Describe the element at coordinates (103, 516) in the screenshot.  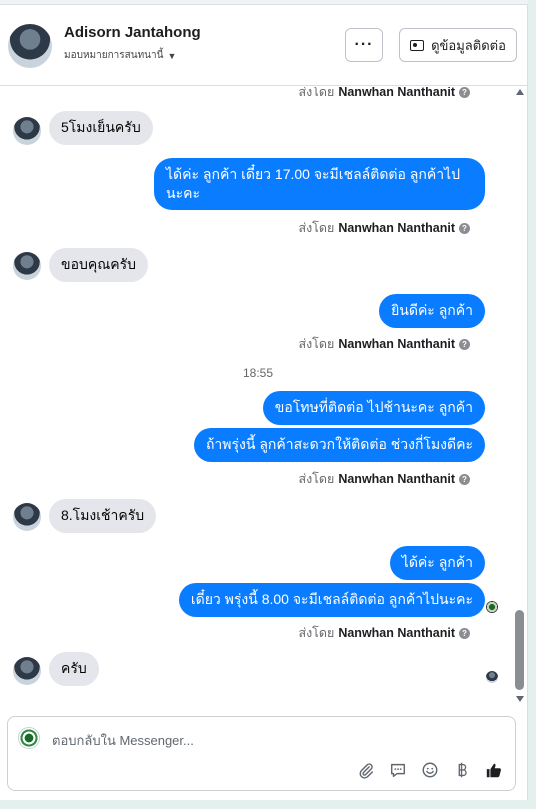
I see `incoming-message: 8.โมงเช้าครับ` at that location.